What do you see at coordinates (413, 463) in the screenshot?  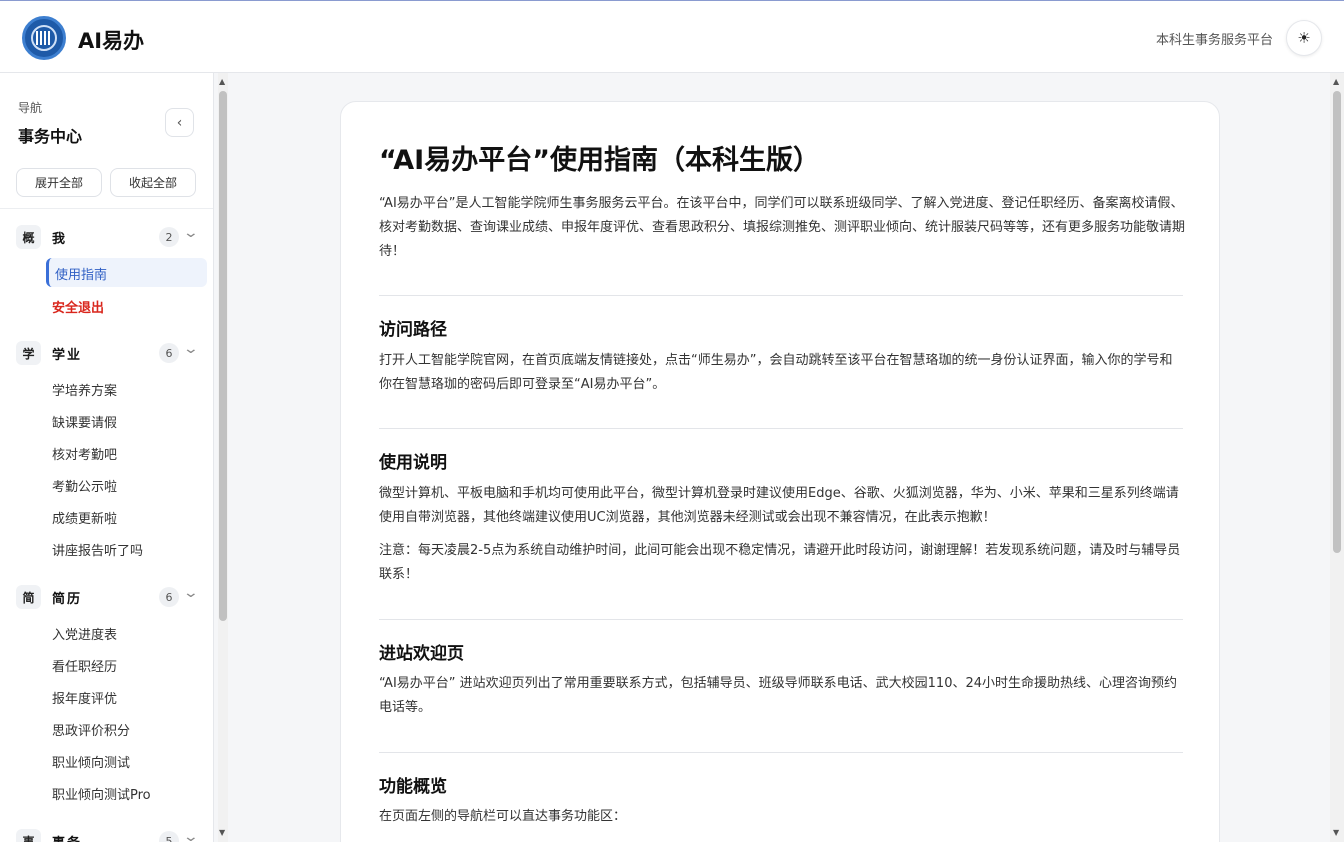 I see `section-heading-usage: 使用说明` at bounding box center [413, 463].